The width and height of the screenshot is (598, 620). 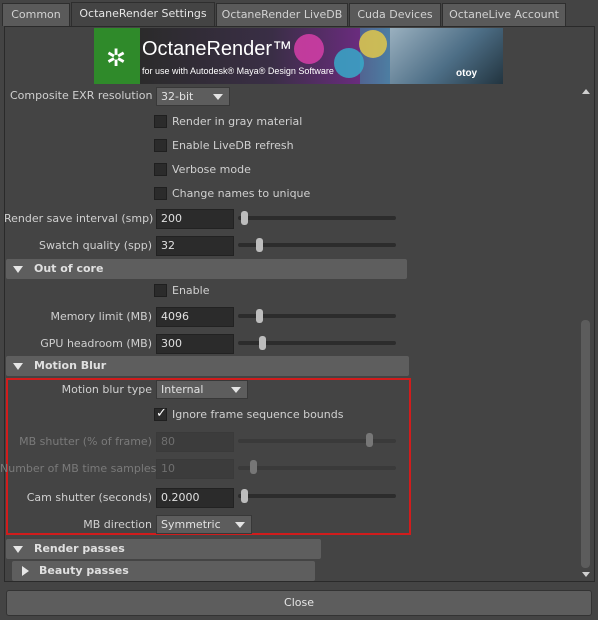 I want to click on cam-shutter-slider-handle, so click(x=245, y=496).